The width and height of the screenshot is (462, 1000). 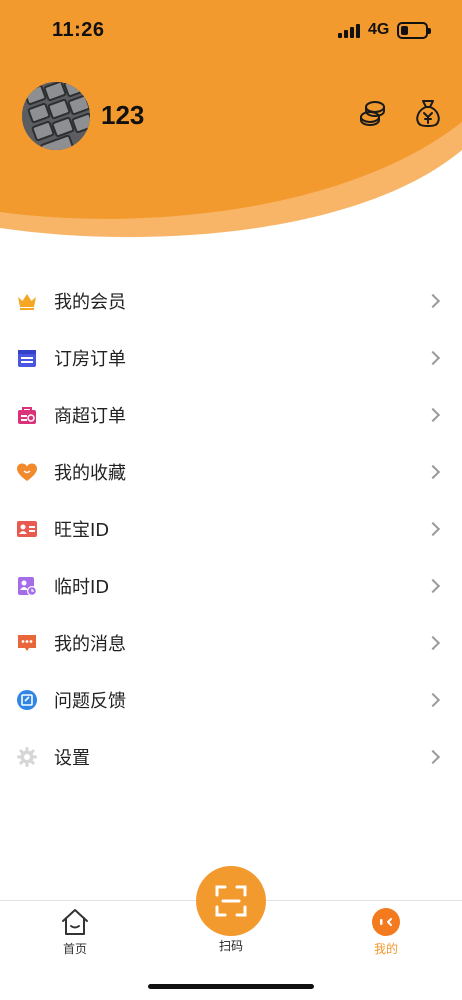 I want to click on home-icon, so click(x=75, y=922).